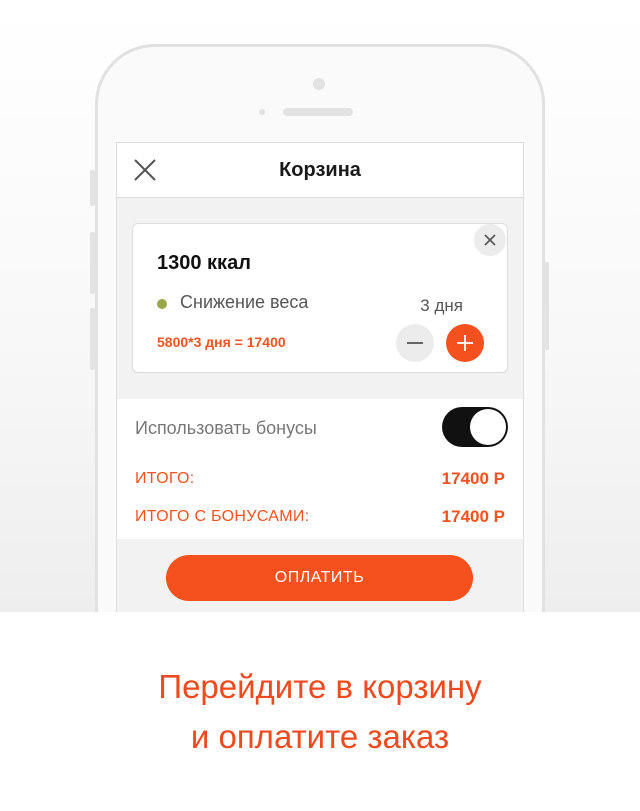 Image resolution: width=640 pixels, height=811 pixels. I want to click on phone-power-button, so click(546, 306).